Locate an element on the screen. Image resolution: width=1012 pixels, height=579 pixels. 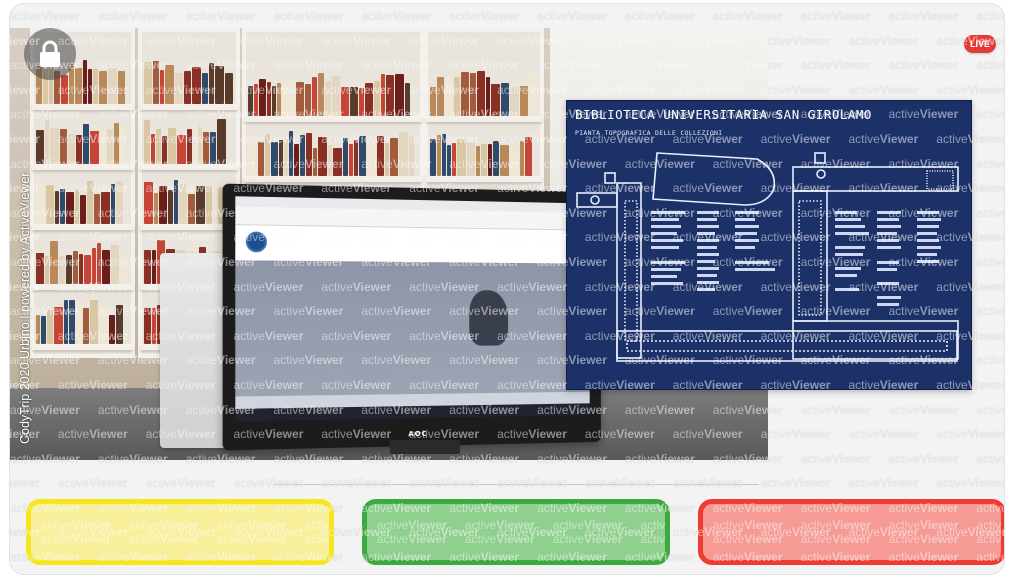
university-logo is located at coordinates (256, 242).